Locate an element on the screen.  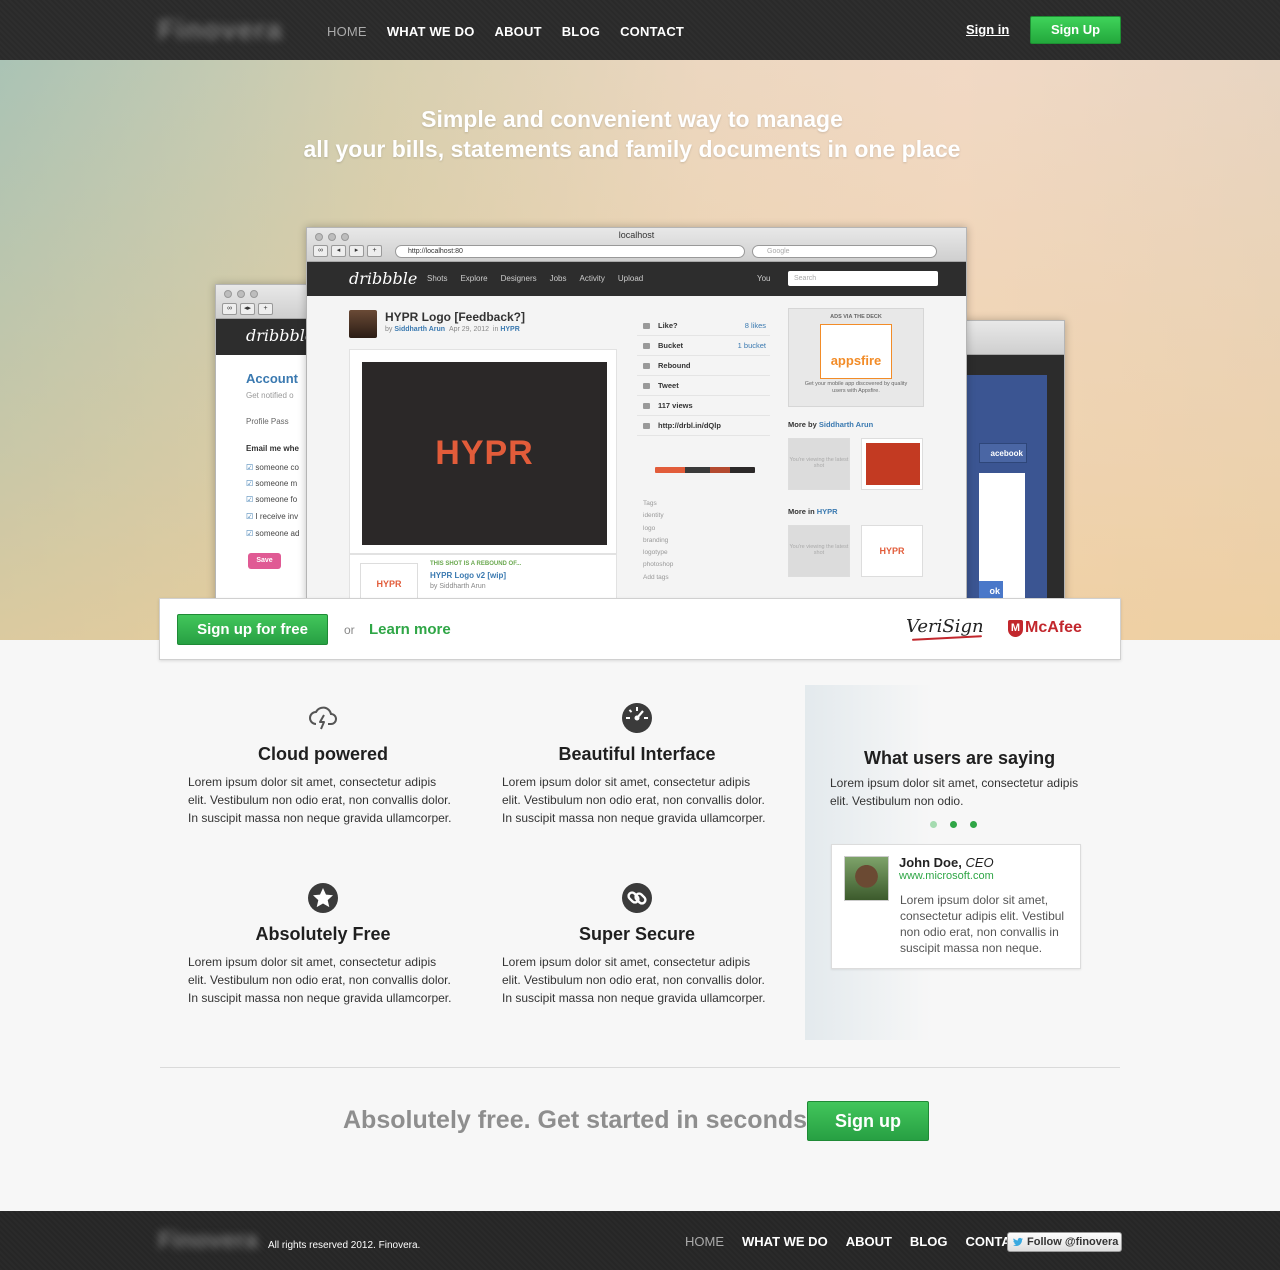
nav-blog: BLOG is located at coordinates (581, 31).